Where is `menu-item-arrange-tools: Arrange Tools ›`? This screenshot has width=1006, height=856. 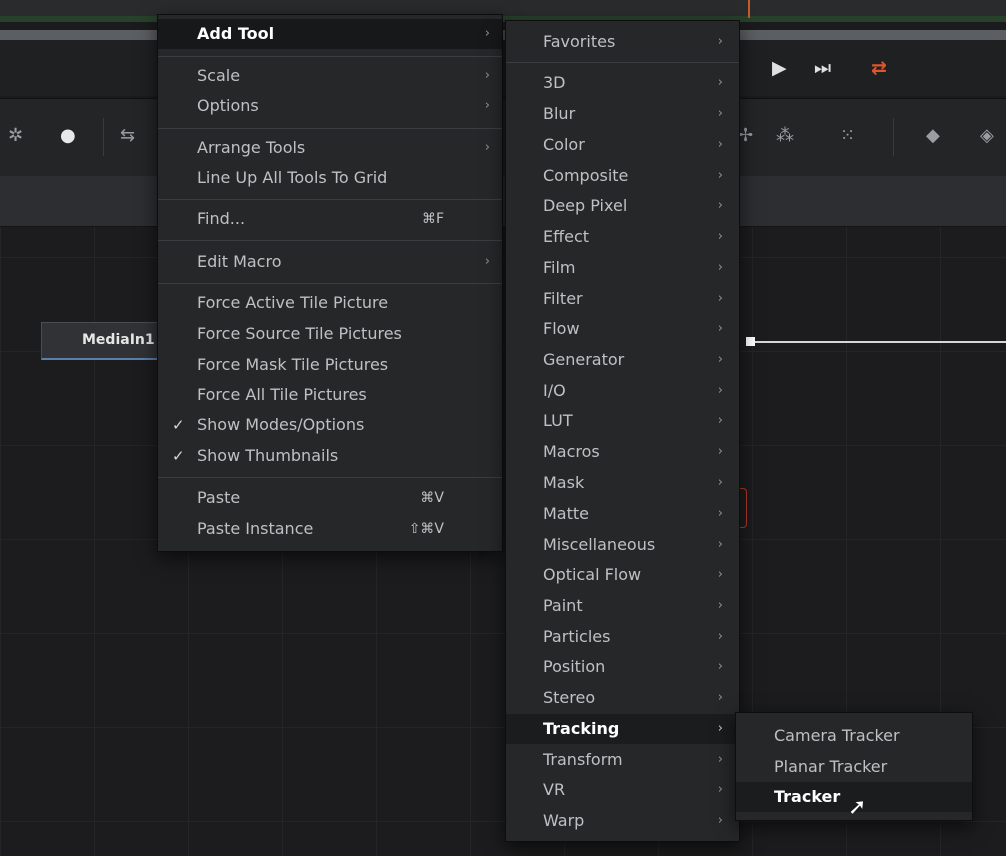
menu-item-arrange-tools: Arrange Tools › is located at coordinates (330, 148).